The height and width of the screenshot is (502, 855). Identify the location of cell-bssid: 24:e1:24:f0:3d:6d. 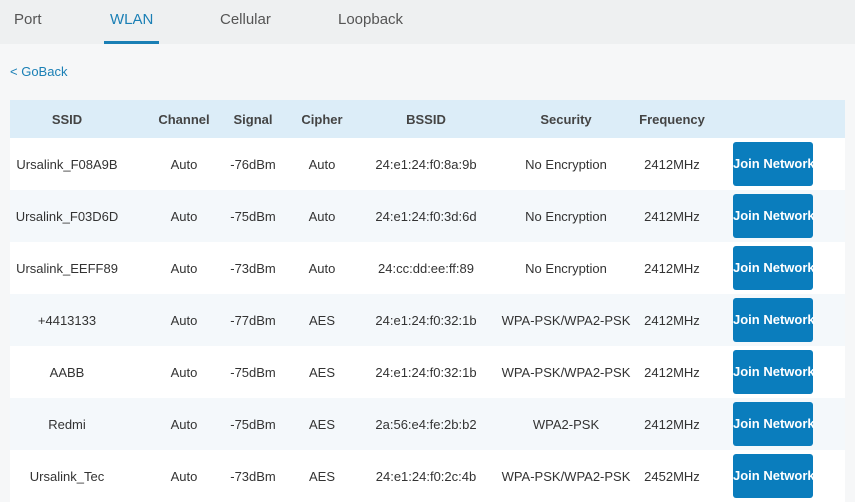
(426, 216).